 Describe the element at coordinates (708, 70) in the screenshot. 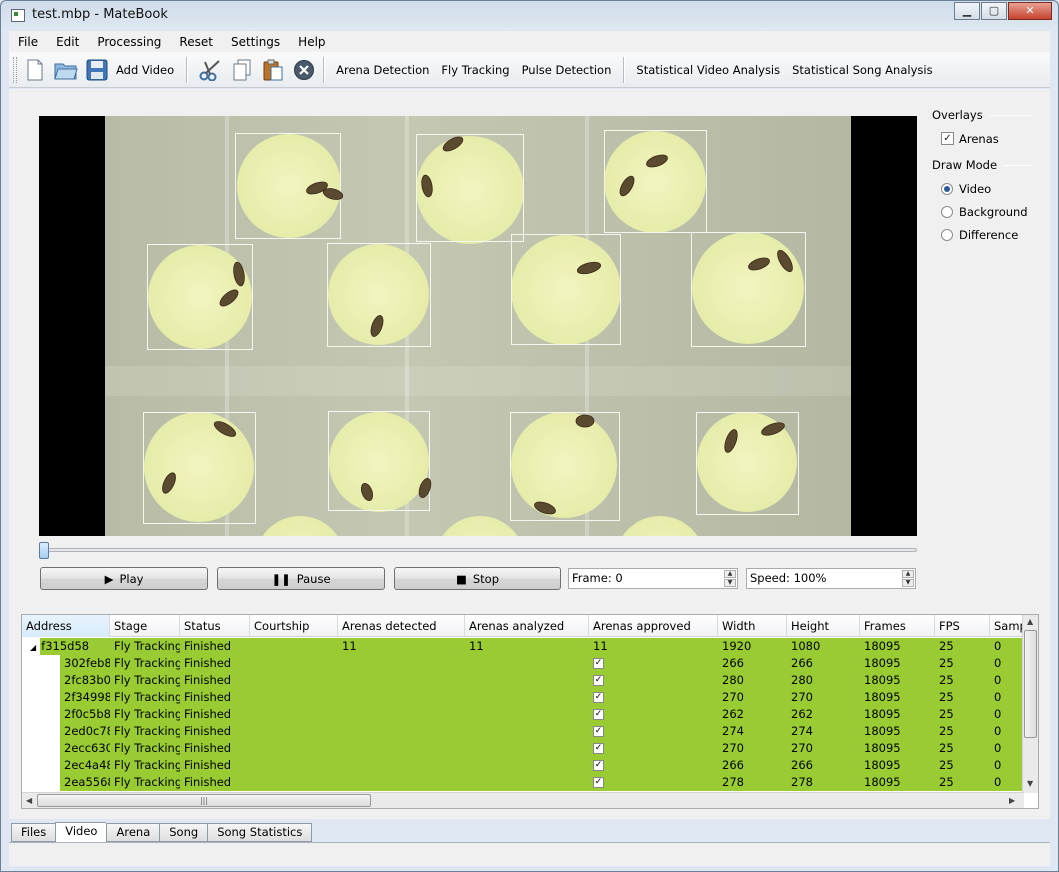

I see `statistical-video-analysis-button: Statistical Video Analysis` at that location.